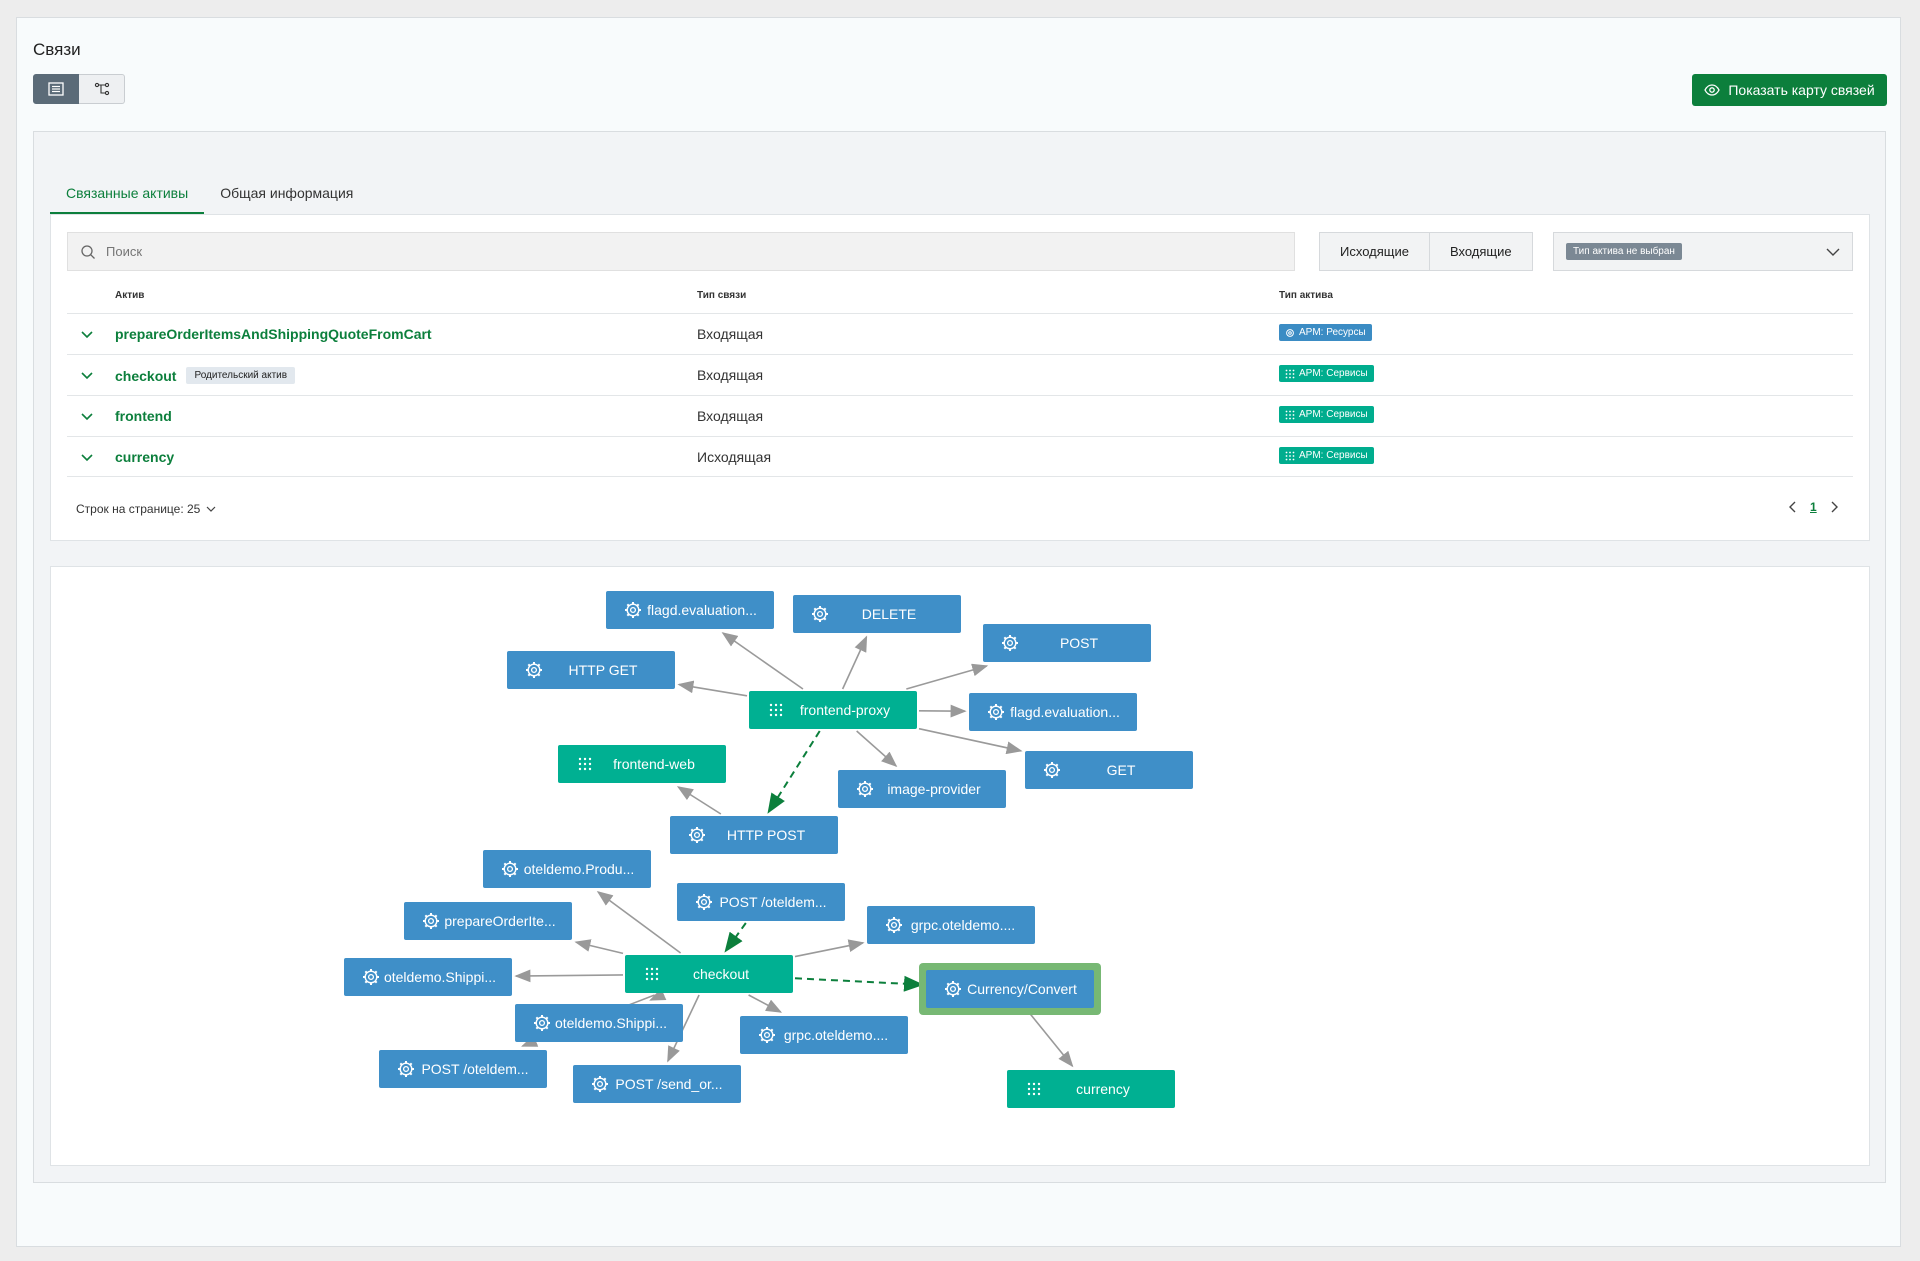  What do you see at coordinates (845, 710) in the screenshot?
I see `graph-node-label: frontend-proxy` at bounding box center [845, 710].